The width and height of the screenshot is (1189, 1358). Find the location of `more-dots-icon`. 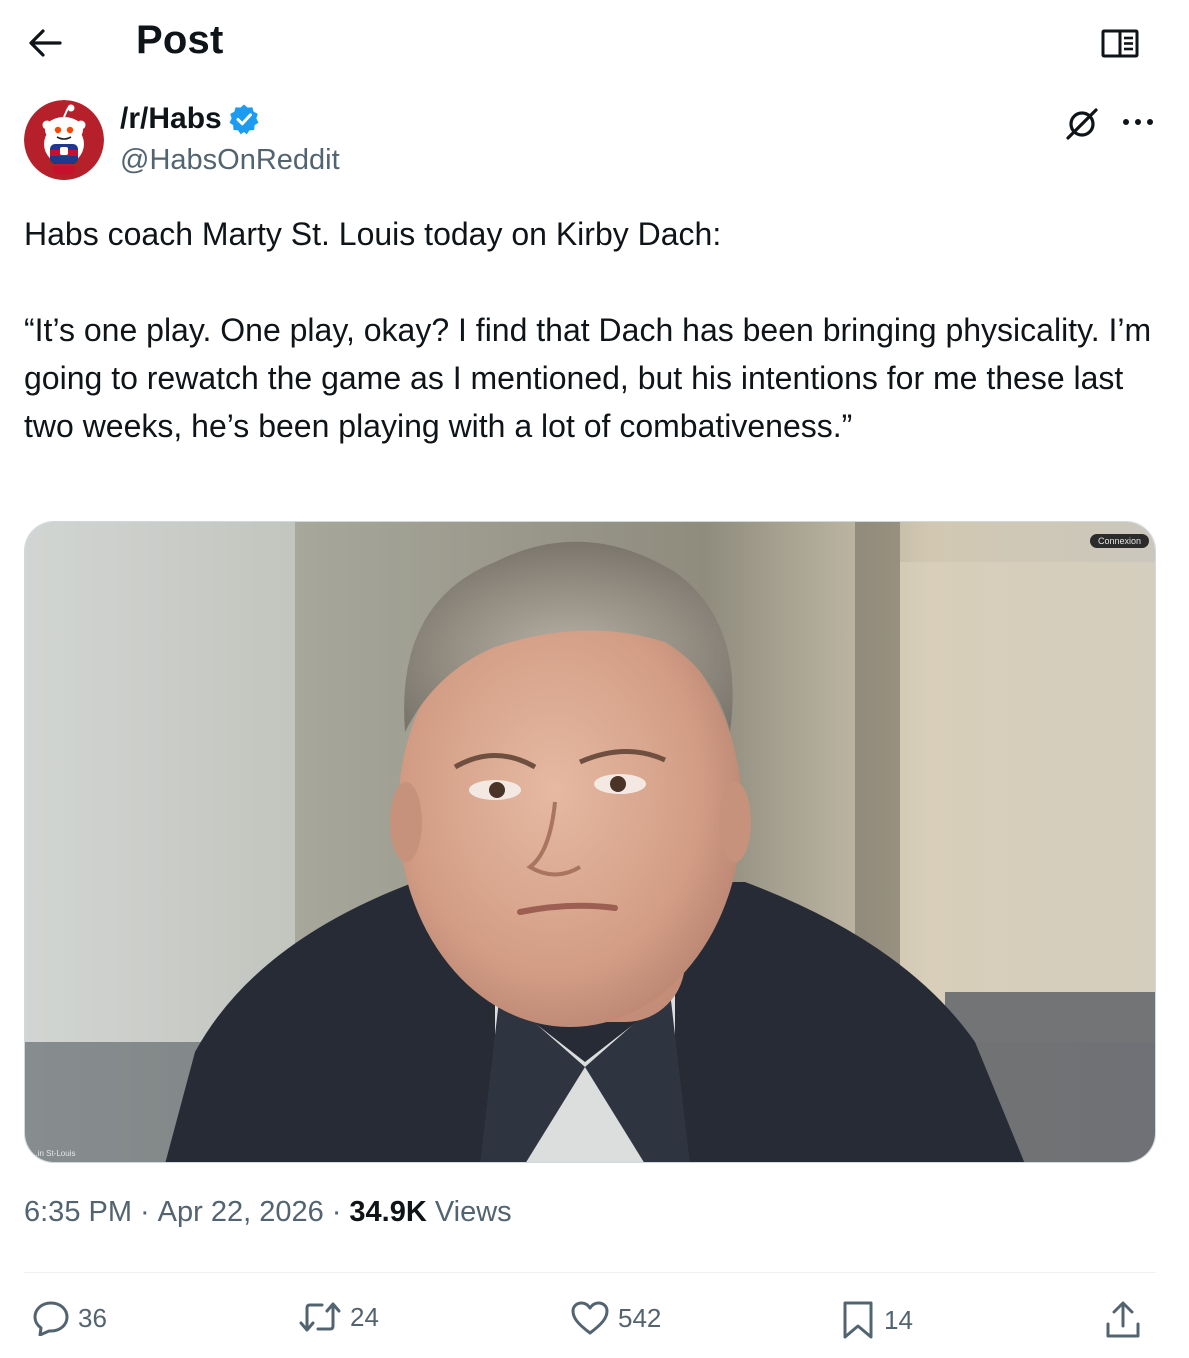

more-dots-icon is located at coordinates (1138, 122).